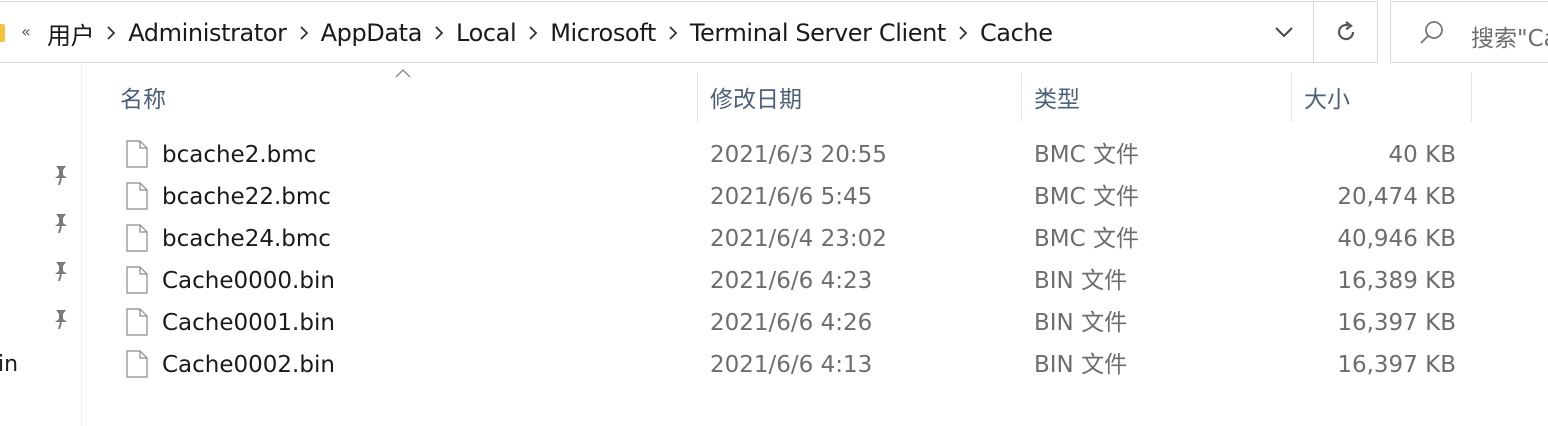  What do you see at coordinates (41, 245) in the screenshot?
I see `navigation-pane: in` at bounding box center [41, 245].